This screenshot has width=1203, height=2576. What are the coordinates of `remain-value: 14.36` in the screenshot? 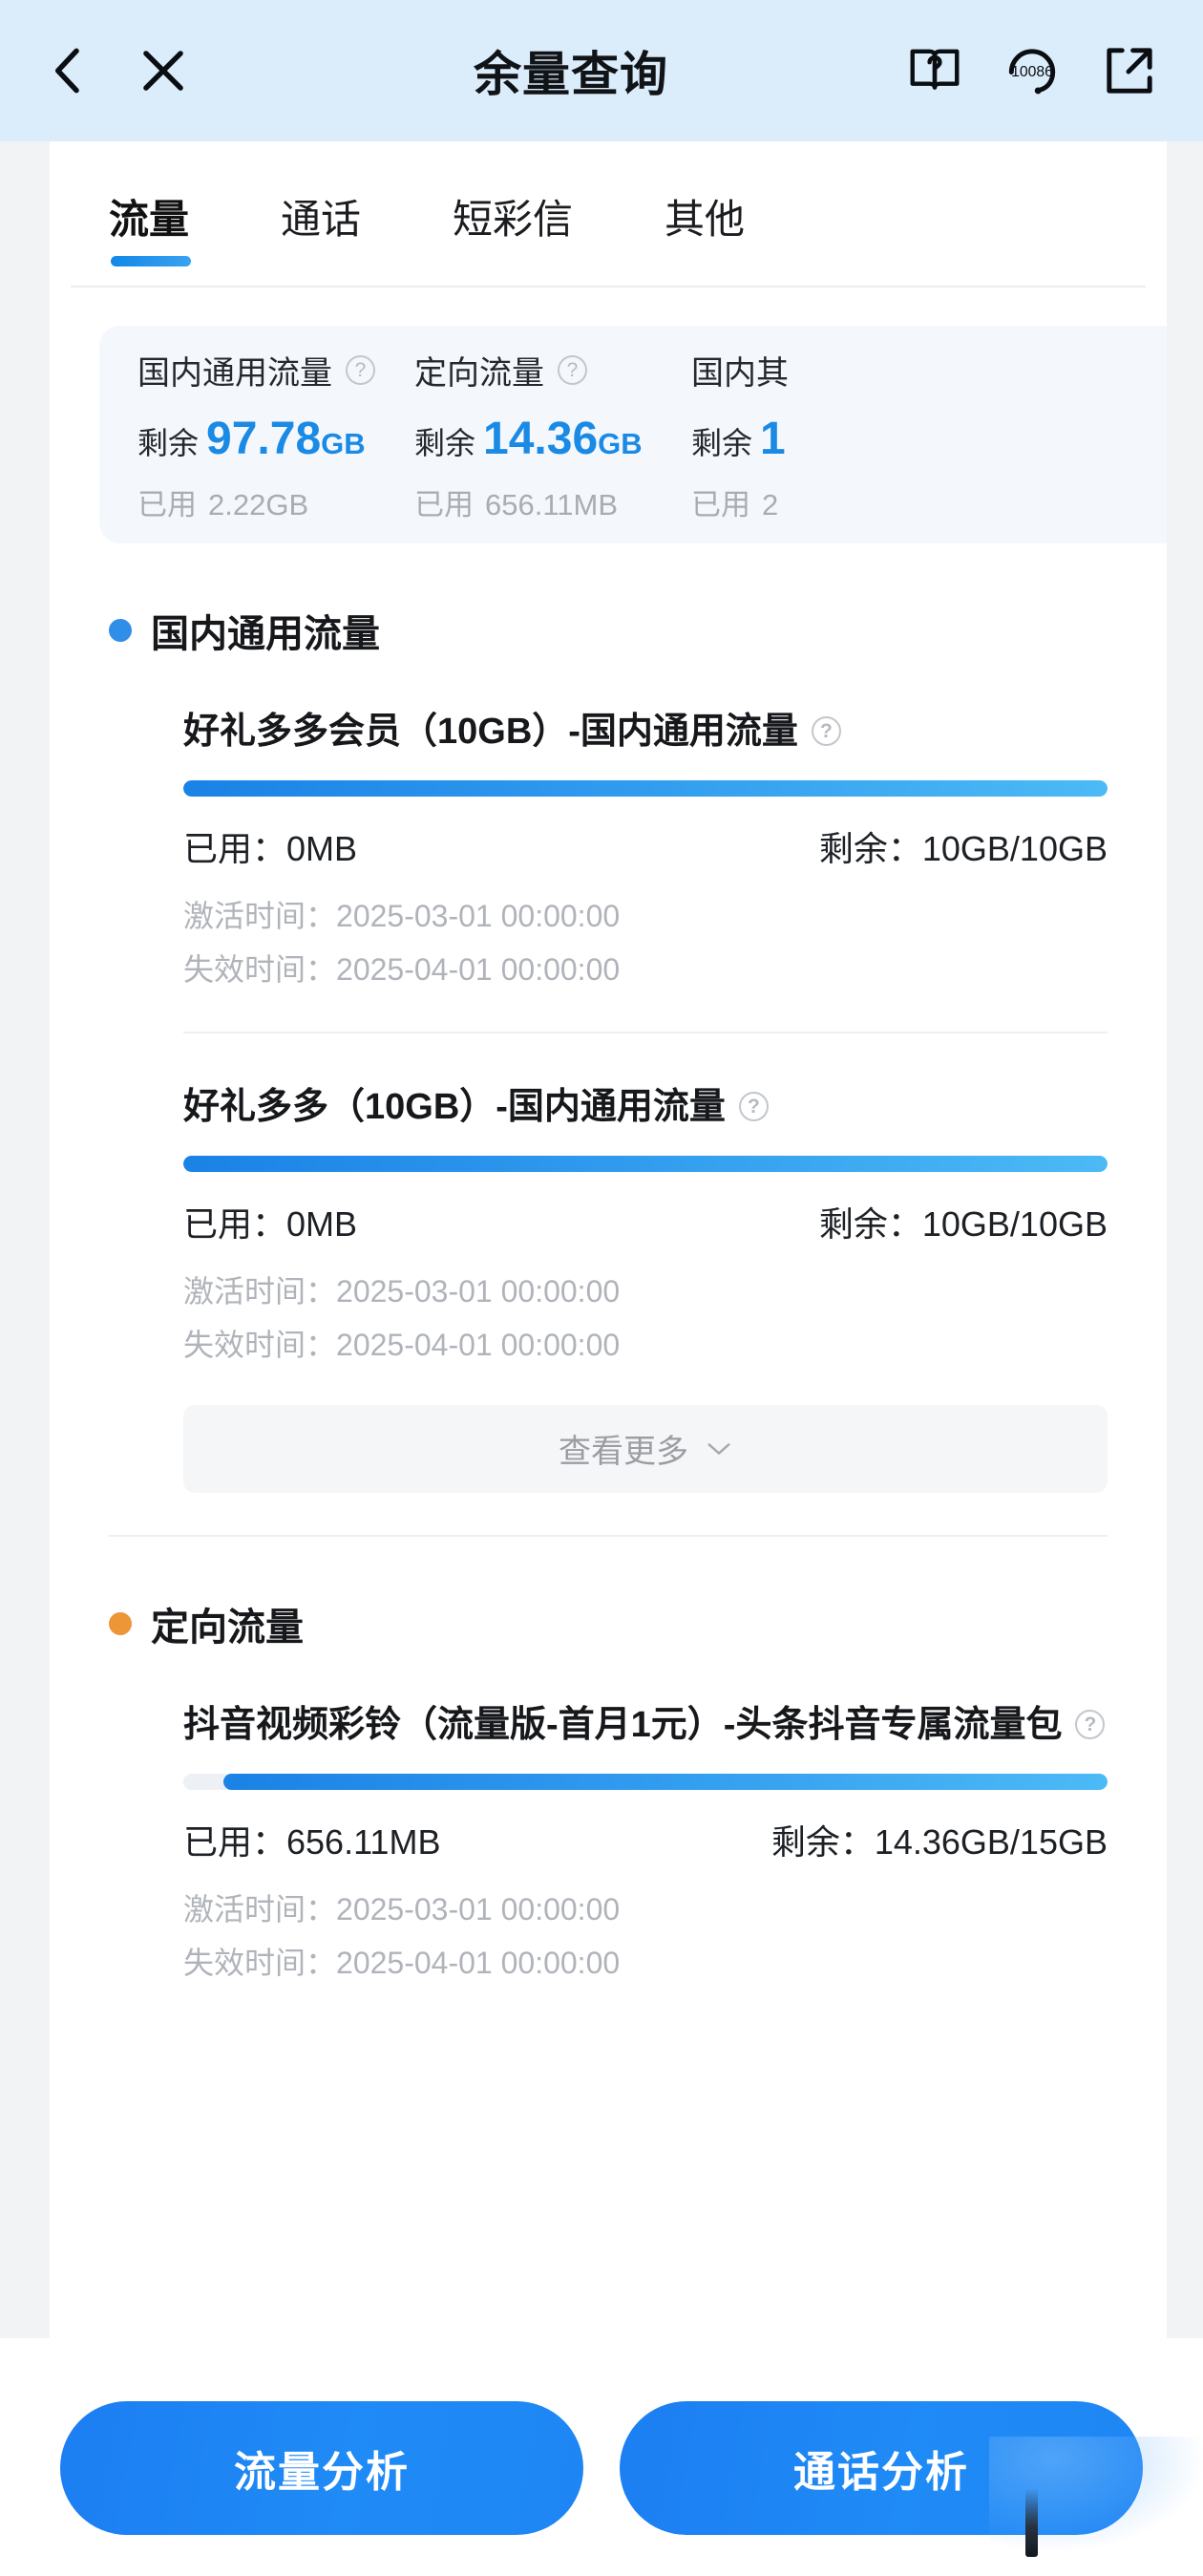 It's located at (541, 438).